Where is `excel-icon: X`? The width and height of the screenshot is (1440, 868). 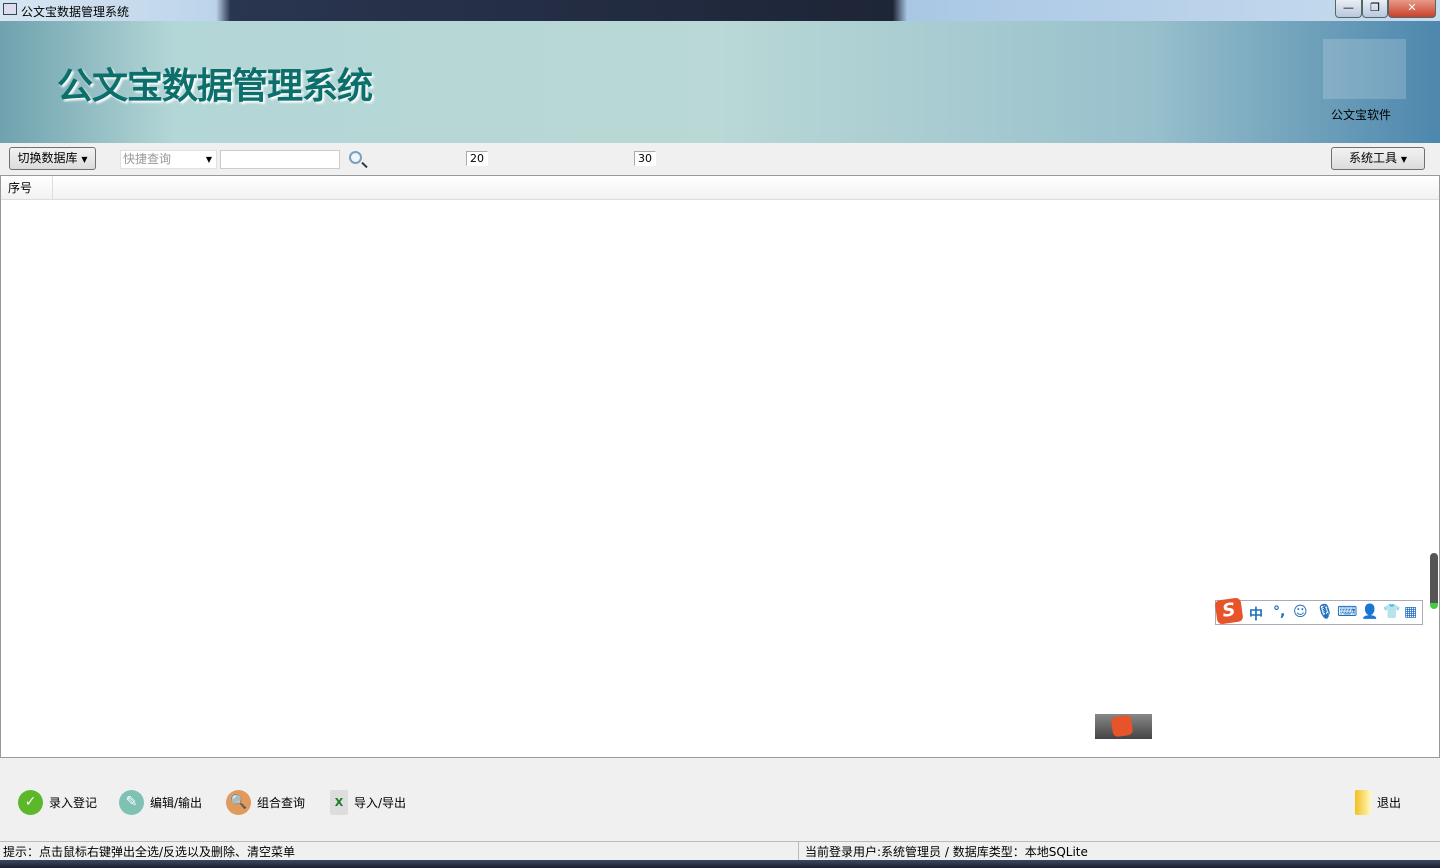
excel-icon: X is located at coordinates (339, 802).